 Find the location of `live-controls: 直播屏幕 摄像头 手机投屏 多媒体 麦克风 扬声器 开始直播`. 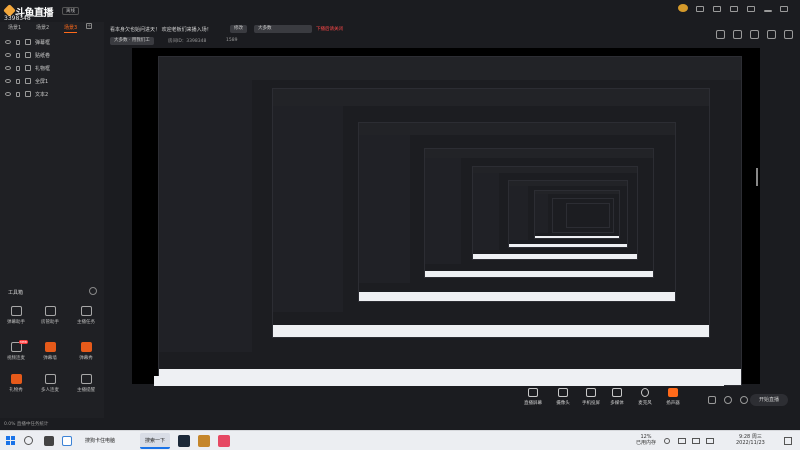

live-controls: 直播屏幕 摄像头 手机投屏 多媒体 麦克风 扬声器 开始直播 is located at coordinates (452, 401).